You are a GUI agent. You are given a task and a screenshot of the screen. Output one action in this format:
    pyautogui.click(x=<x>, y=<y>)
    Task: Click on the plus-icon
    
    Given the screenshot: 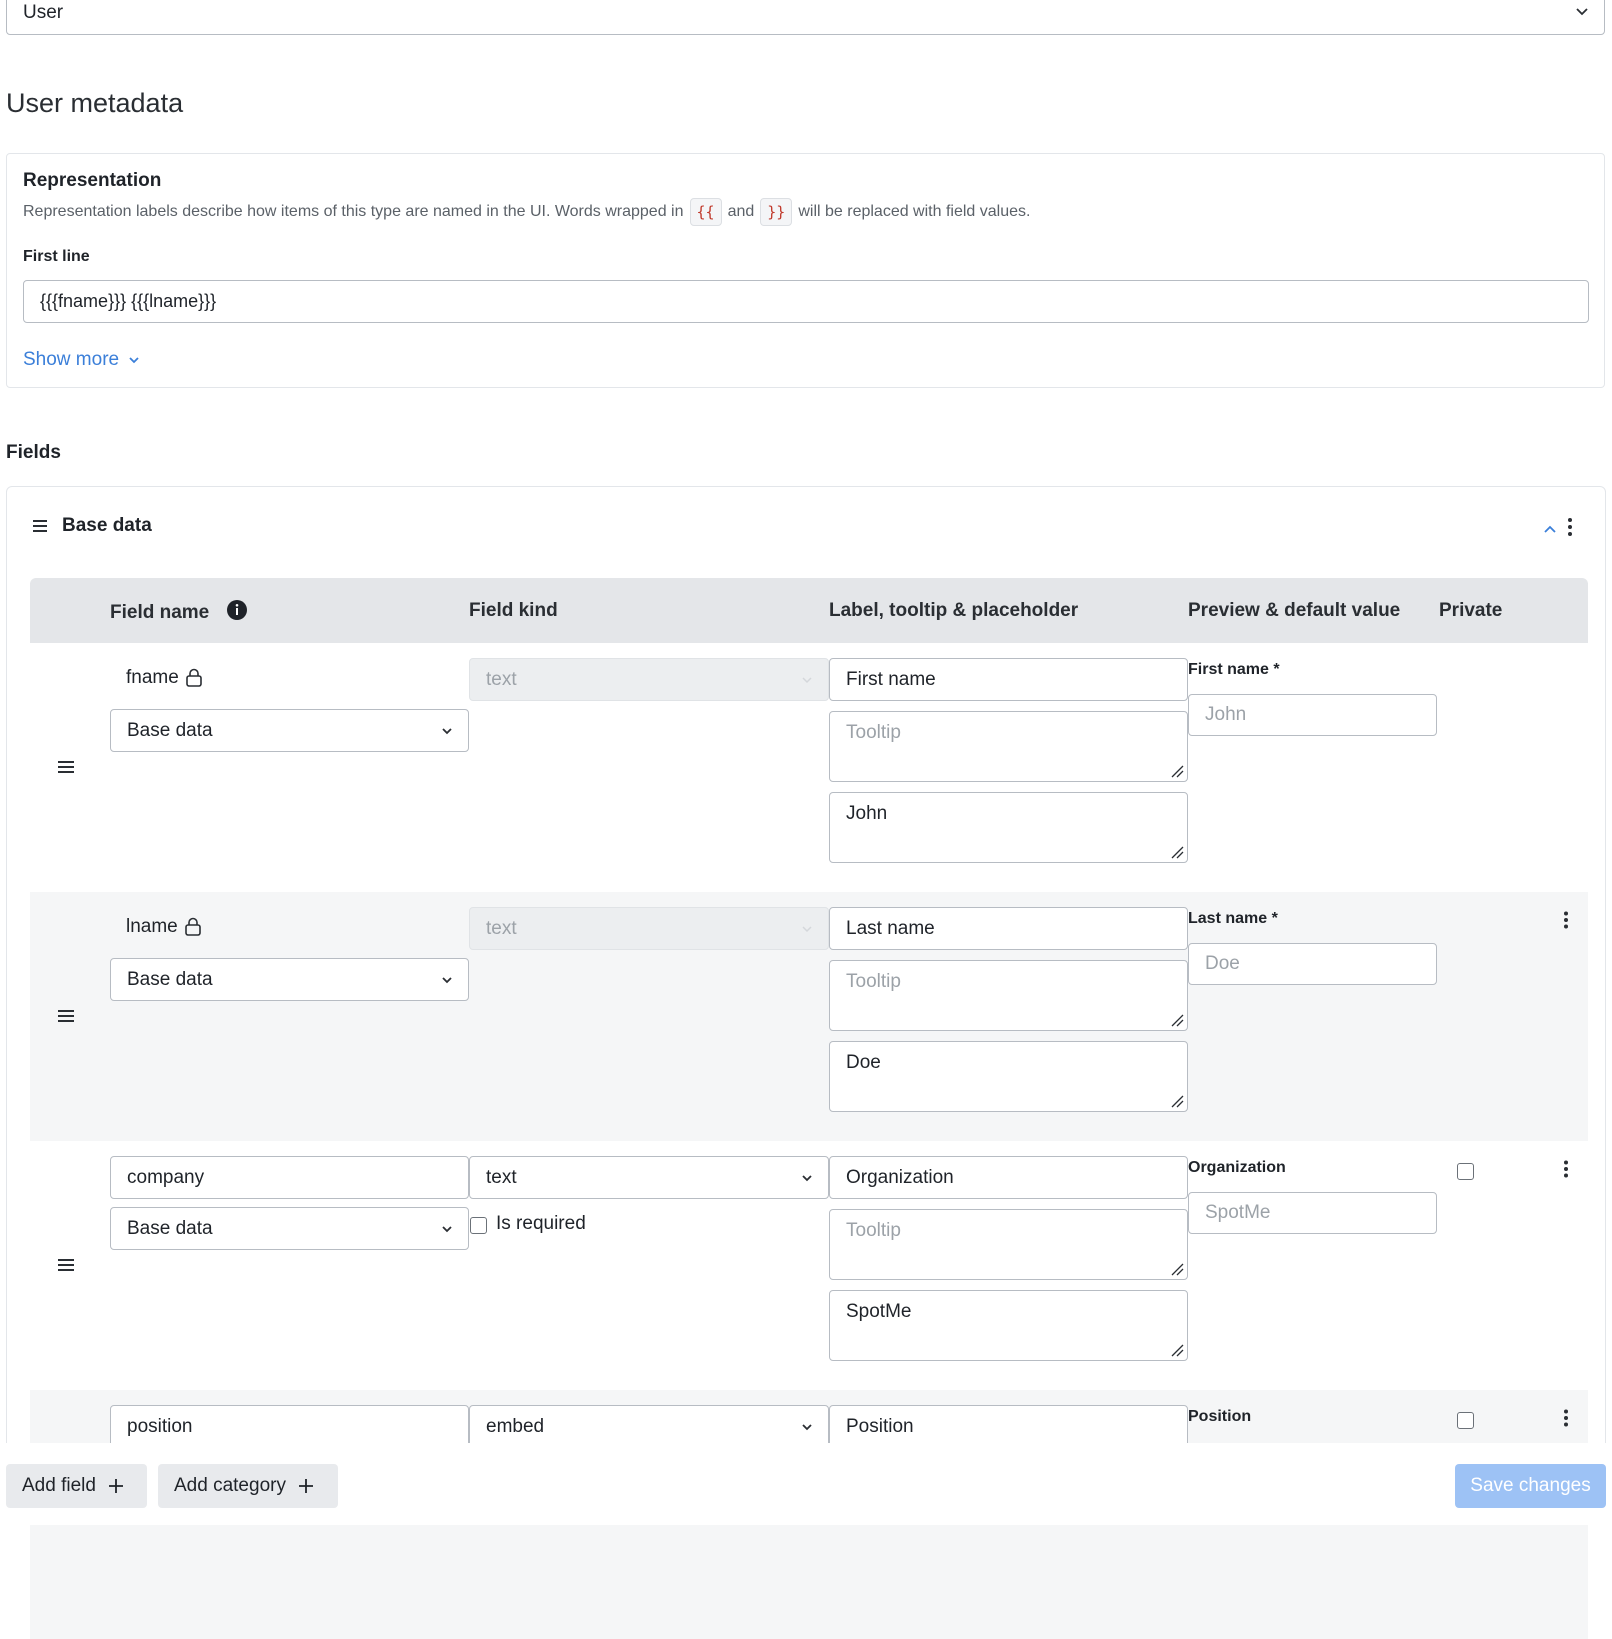 What is the action you would take?
    pyautogui.click(x=115, y=1486)
    